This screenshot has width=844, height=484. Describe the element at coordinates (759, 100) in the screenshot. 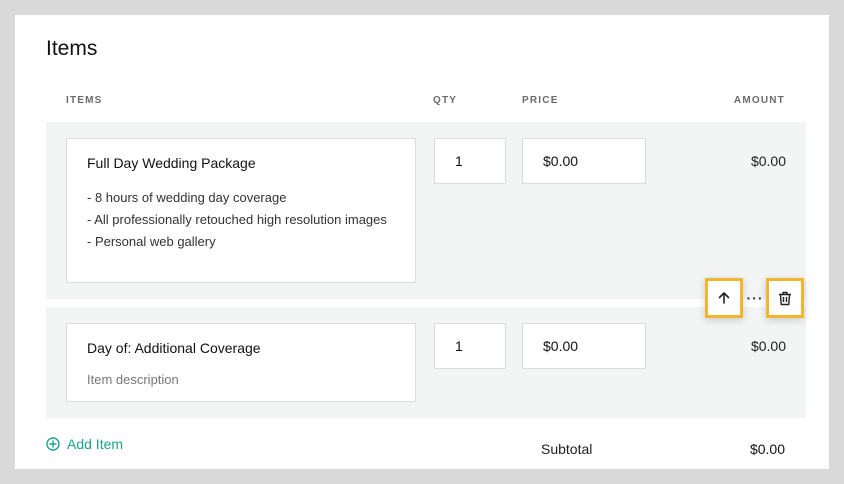

I see `column-header-amount: AMOUNT` at that location.